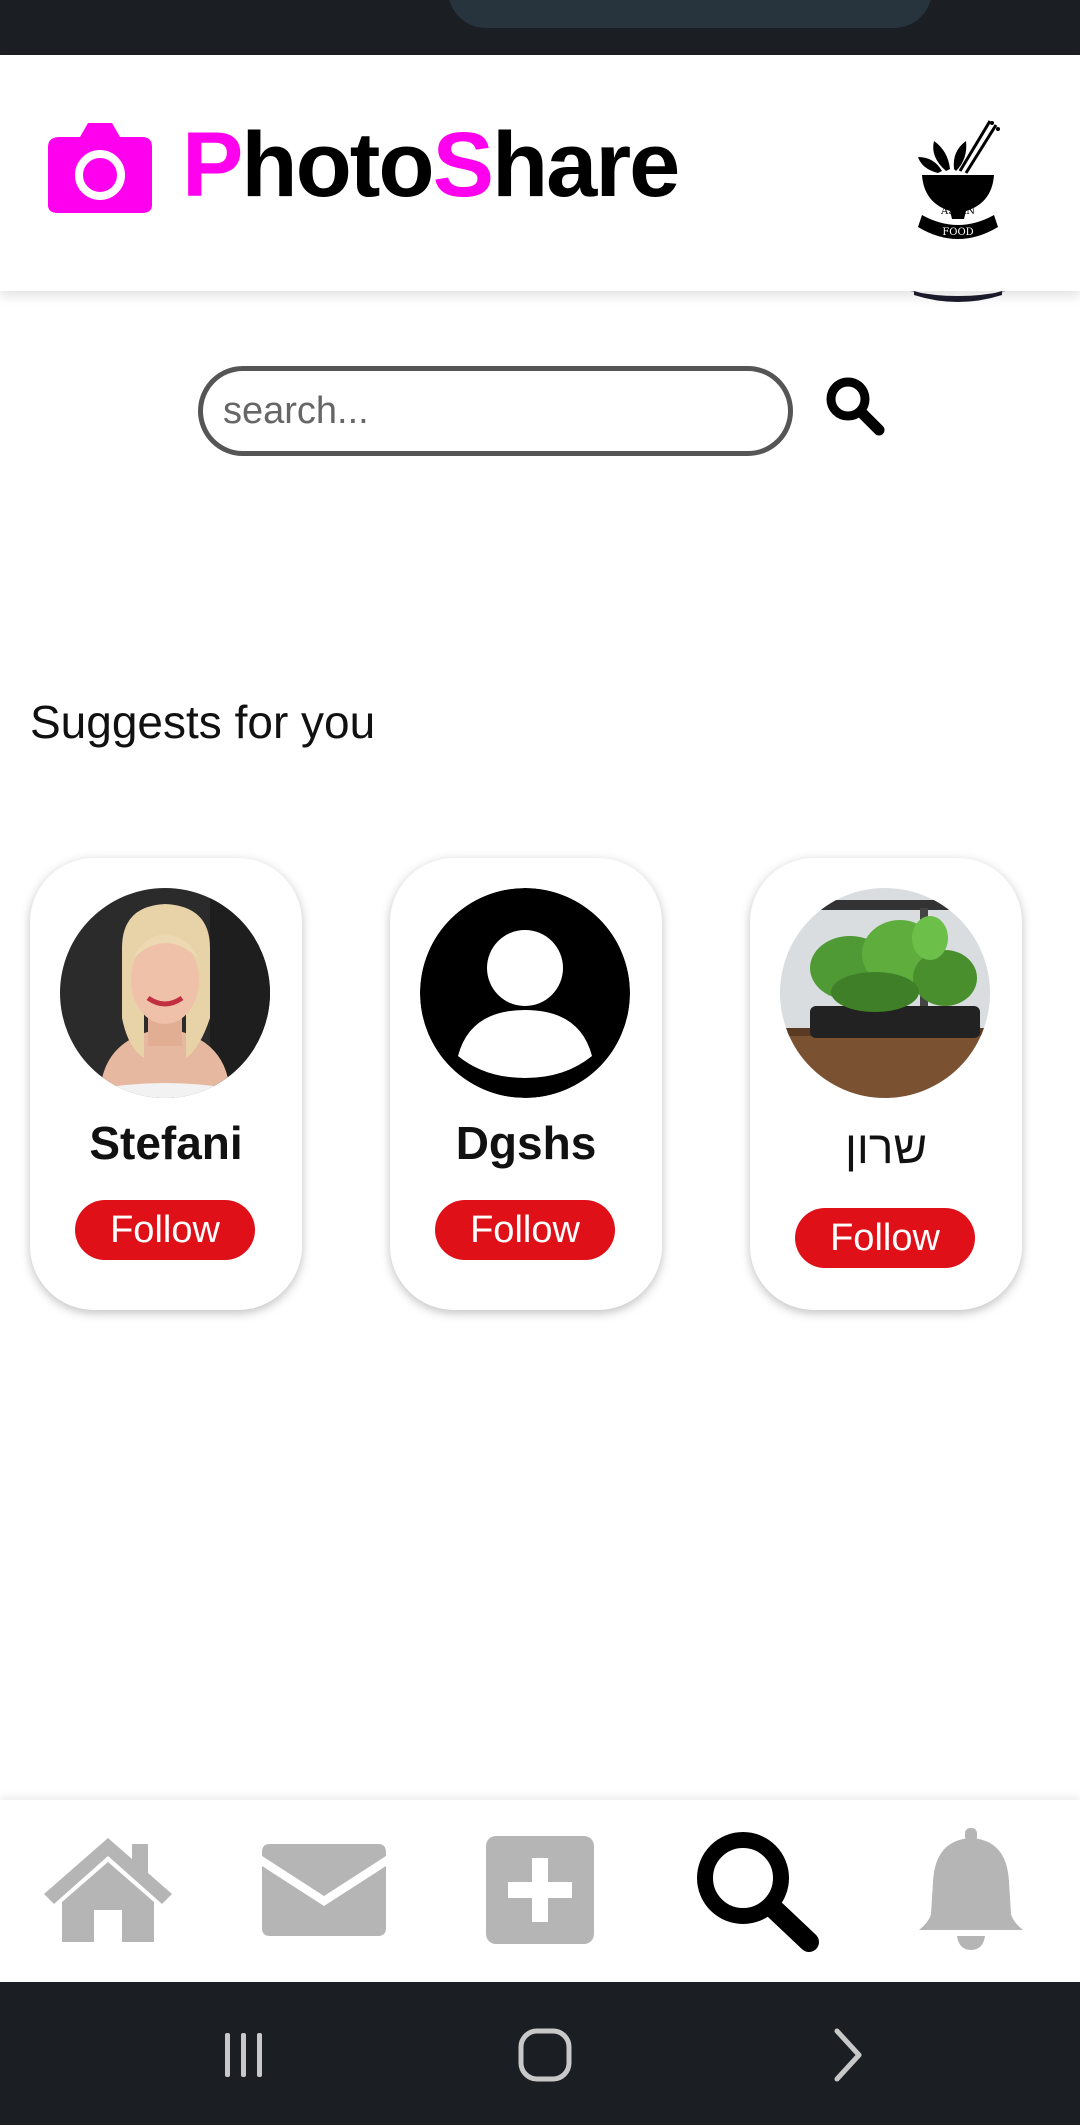 Image resolution: width=1080 pixels, height=2125 pixels. I want to click on search-button, so click(855, 407).